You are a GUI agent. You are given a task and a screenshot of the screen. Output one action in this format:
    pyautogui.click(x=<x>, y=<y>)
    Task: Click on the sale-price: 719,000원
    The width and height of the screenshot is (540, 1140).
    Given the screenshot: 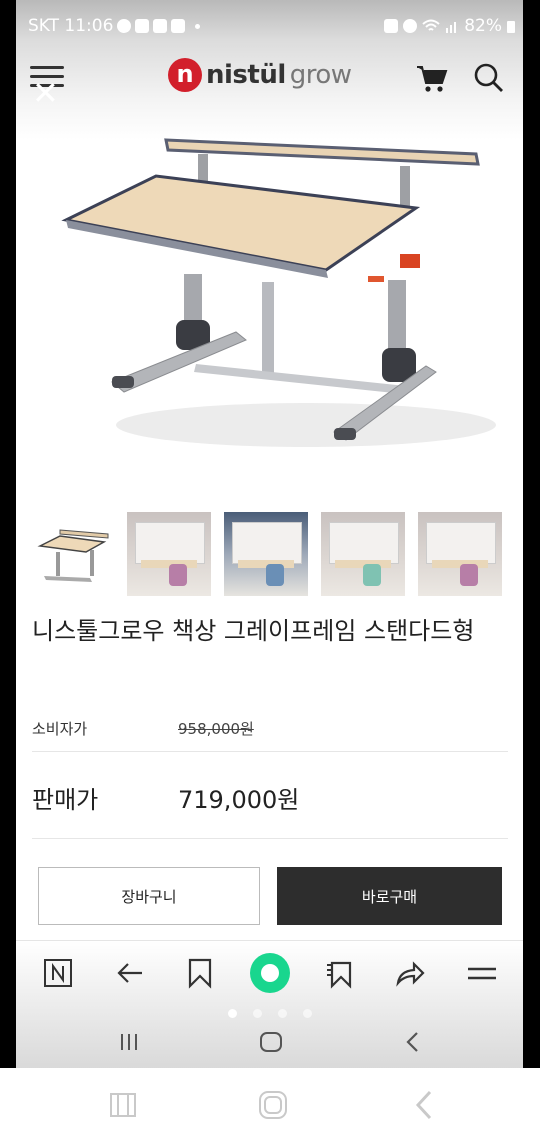 What is the action you would take?
    pyautogui.click(x=239, y=800)
    